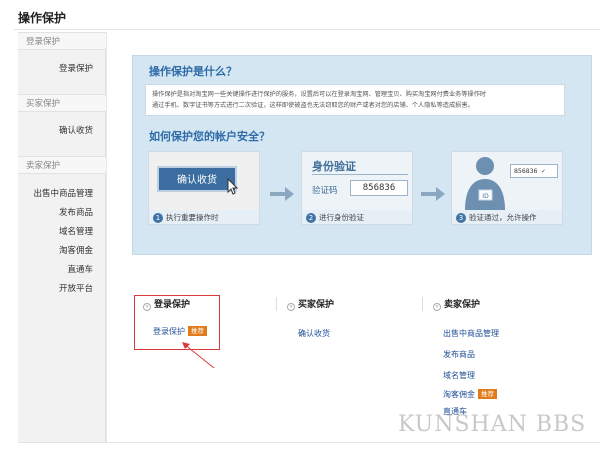  I want to click on sidebar-heading-seller: 卖家保护, so click(62, 165).